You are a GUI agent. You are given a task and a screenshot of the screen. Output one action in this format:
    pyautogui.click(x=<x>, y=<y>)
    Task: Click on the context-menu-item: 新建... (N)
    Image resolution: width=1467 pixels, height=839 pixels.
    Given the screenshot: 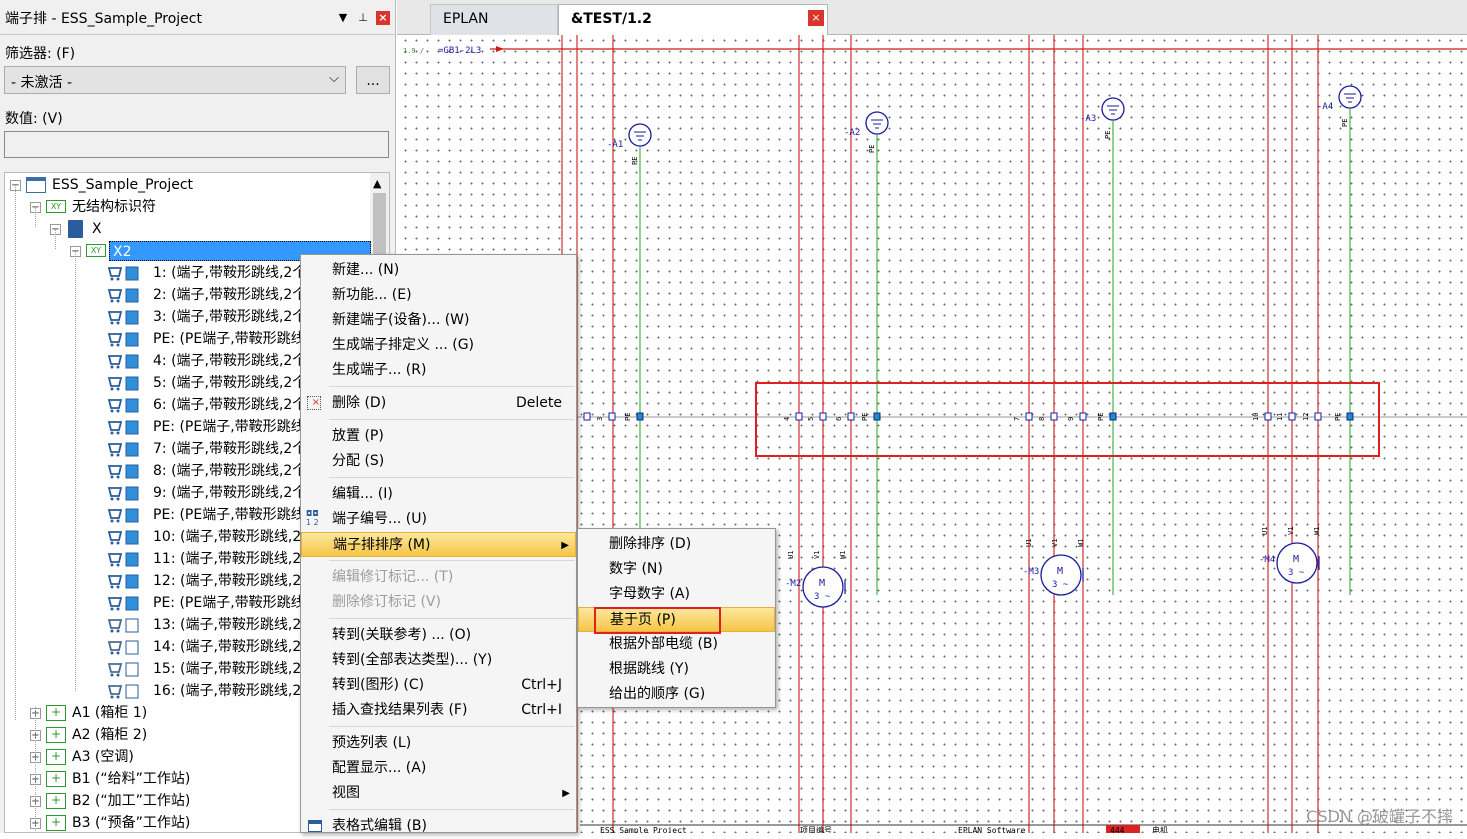 What is the action you would take?
    pyautogui.click(x=438, y=270)
    